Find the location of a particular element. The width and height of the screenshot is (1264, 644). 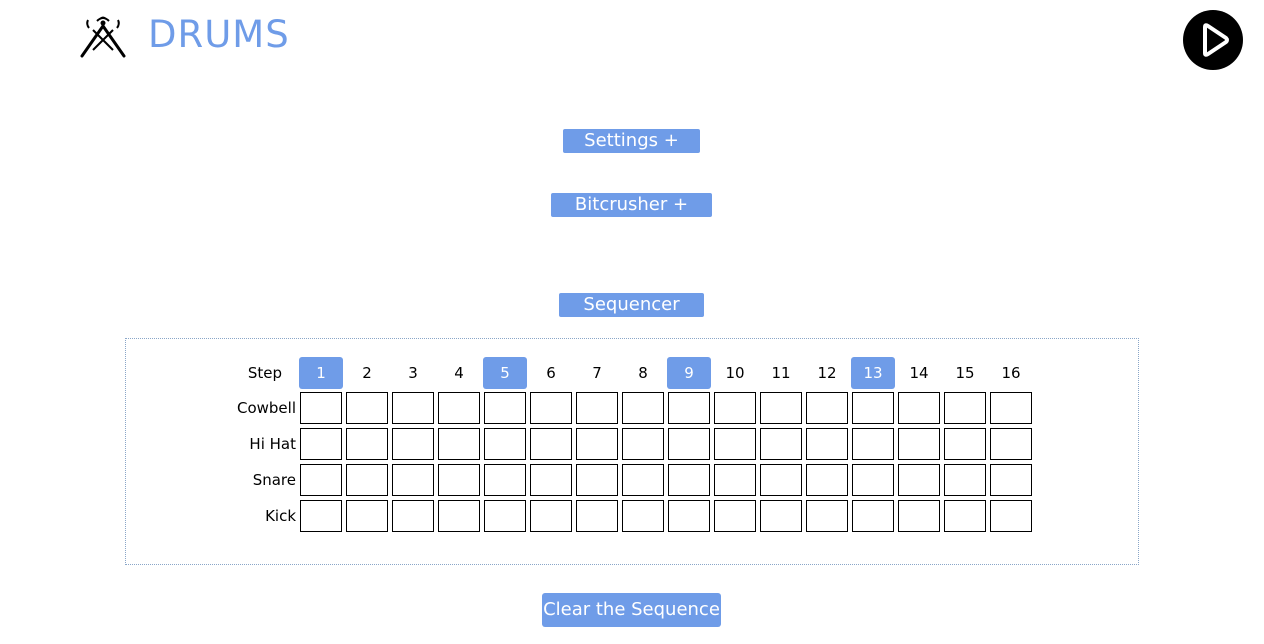

play-button is located at coordinates (1213, 40).